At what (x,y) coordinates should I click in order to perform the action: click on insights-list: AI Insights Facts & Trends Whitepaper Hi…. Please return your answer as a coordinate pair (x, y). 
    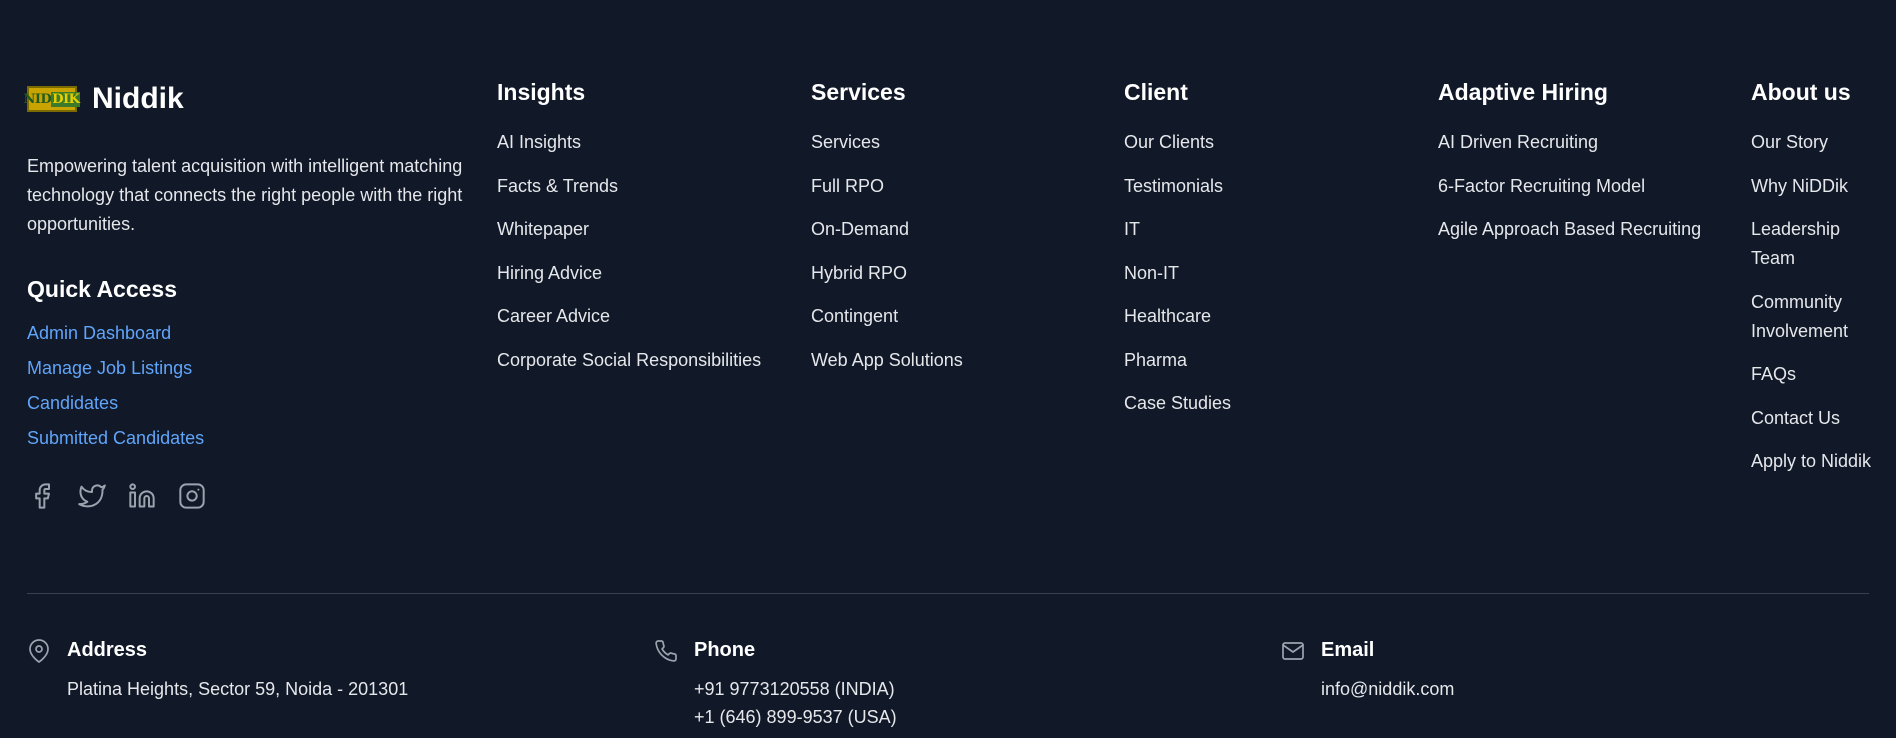
    Looking at the image, I should click on (642, 251).